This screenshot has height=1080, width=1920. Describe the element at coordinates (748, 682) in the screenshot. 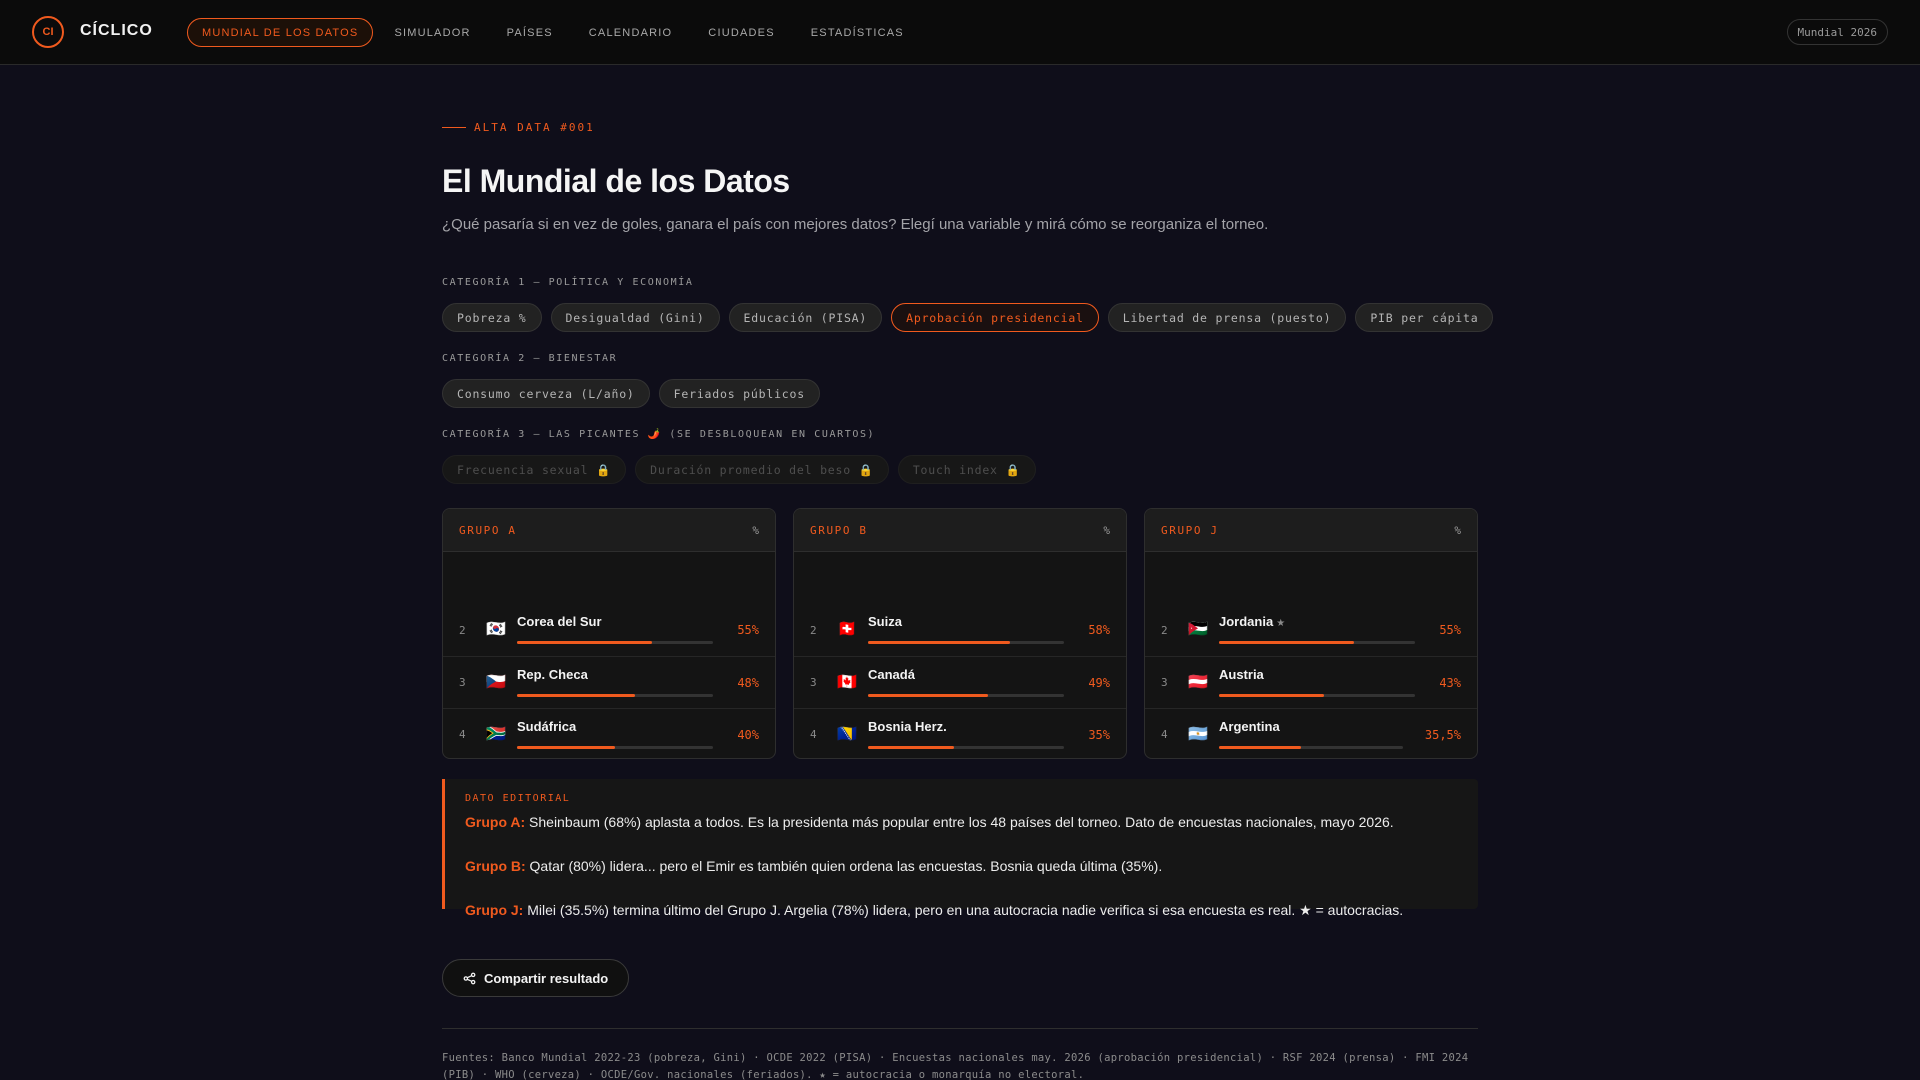

I see `value: 48%` at that location.